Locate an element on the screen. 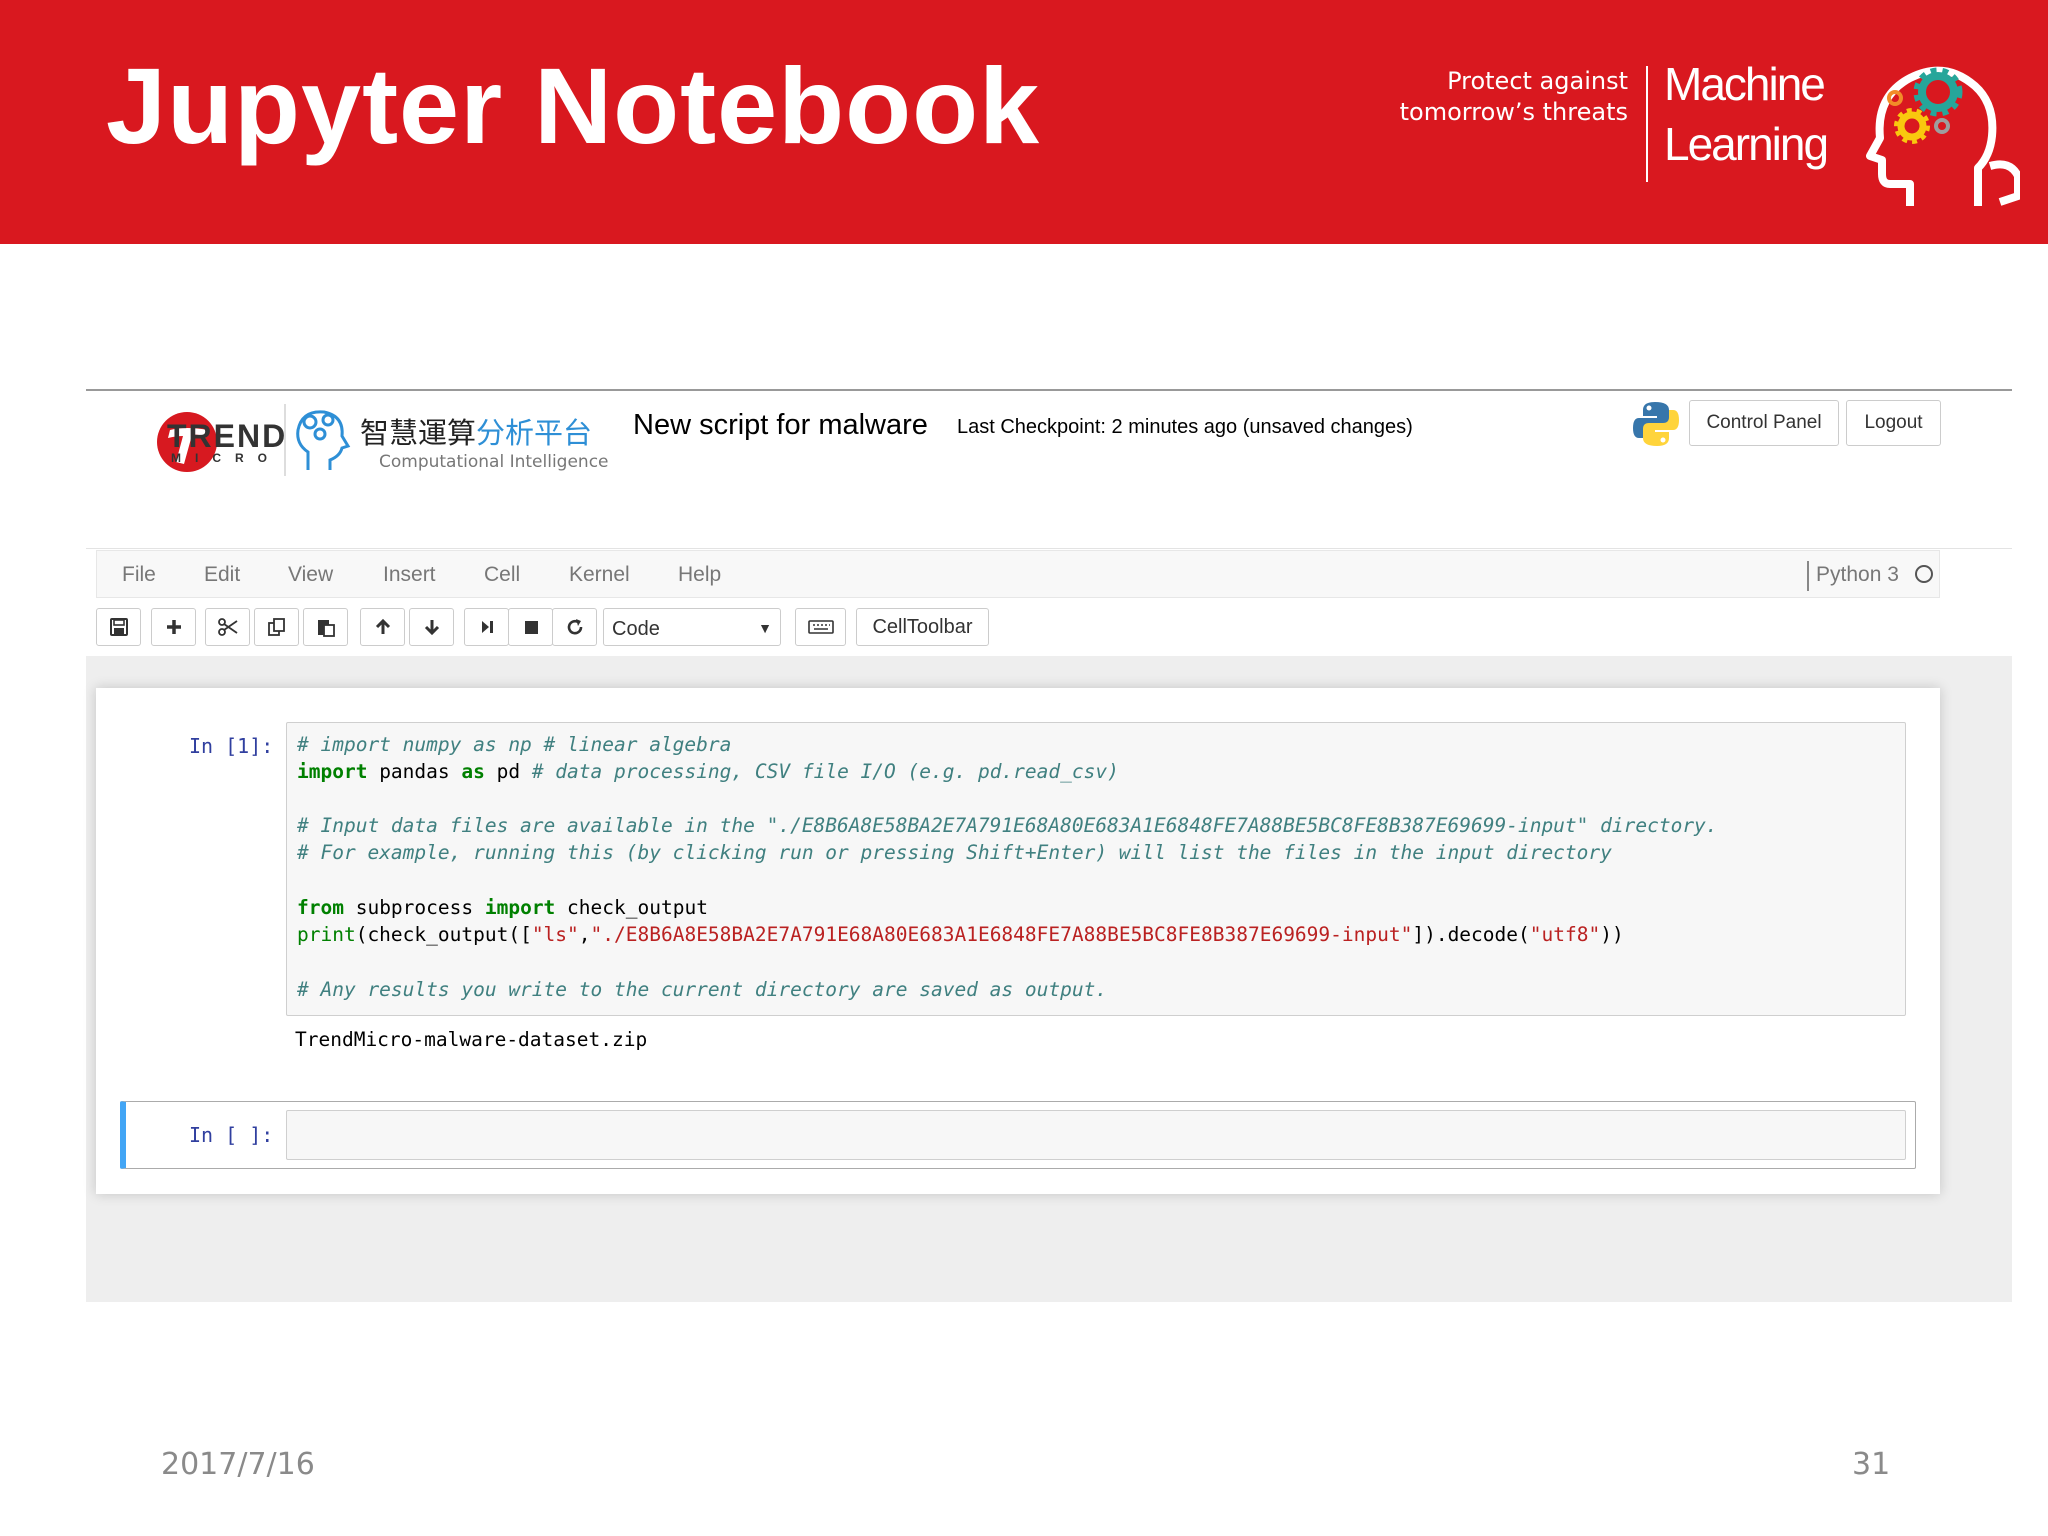 The image size is (2048, 1536). copy-icon is located at coordinates (276, 627).